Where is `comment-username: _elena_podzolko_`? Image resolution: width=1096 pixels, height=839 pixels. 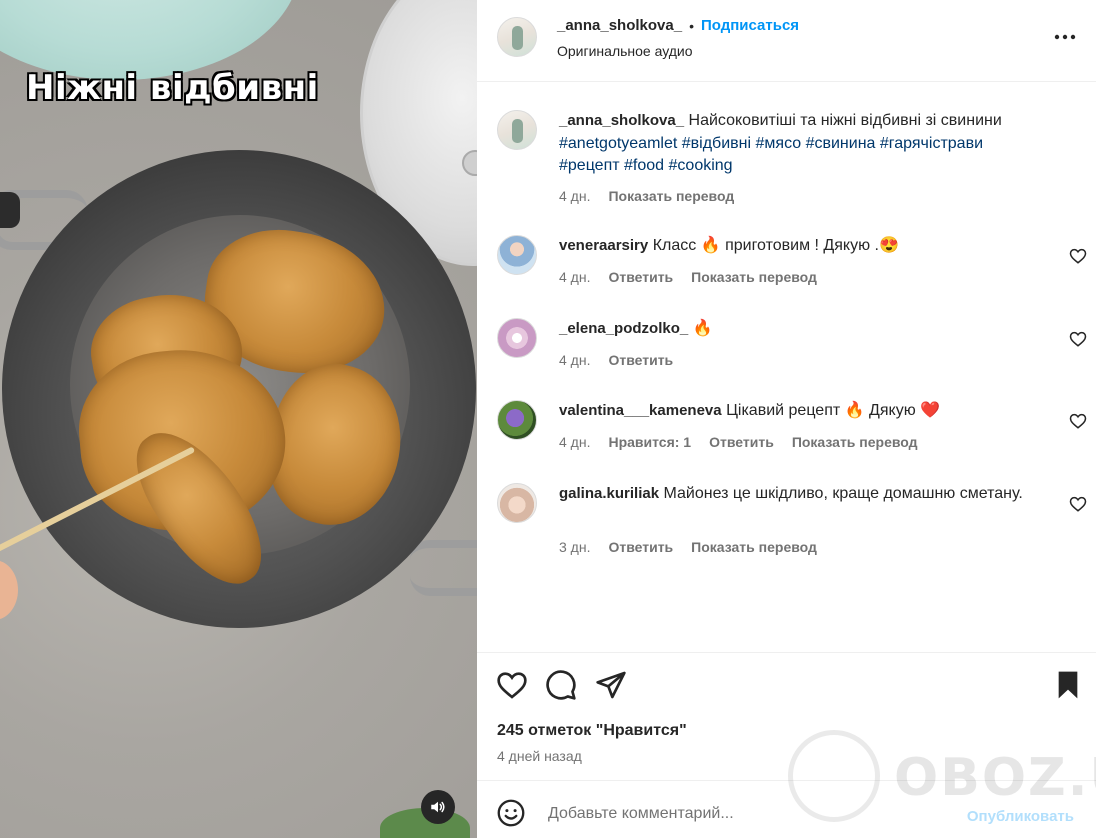
comment-username: _elena_podzolko_ is located at coordinates (623, 328).